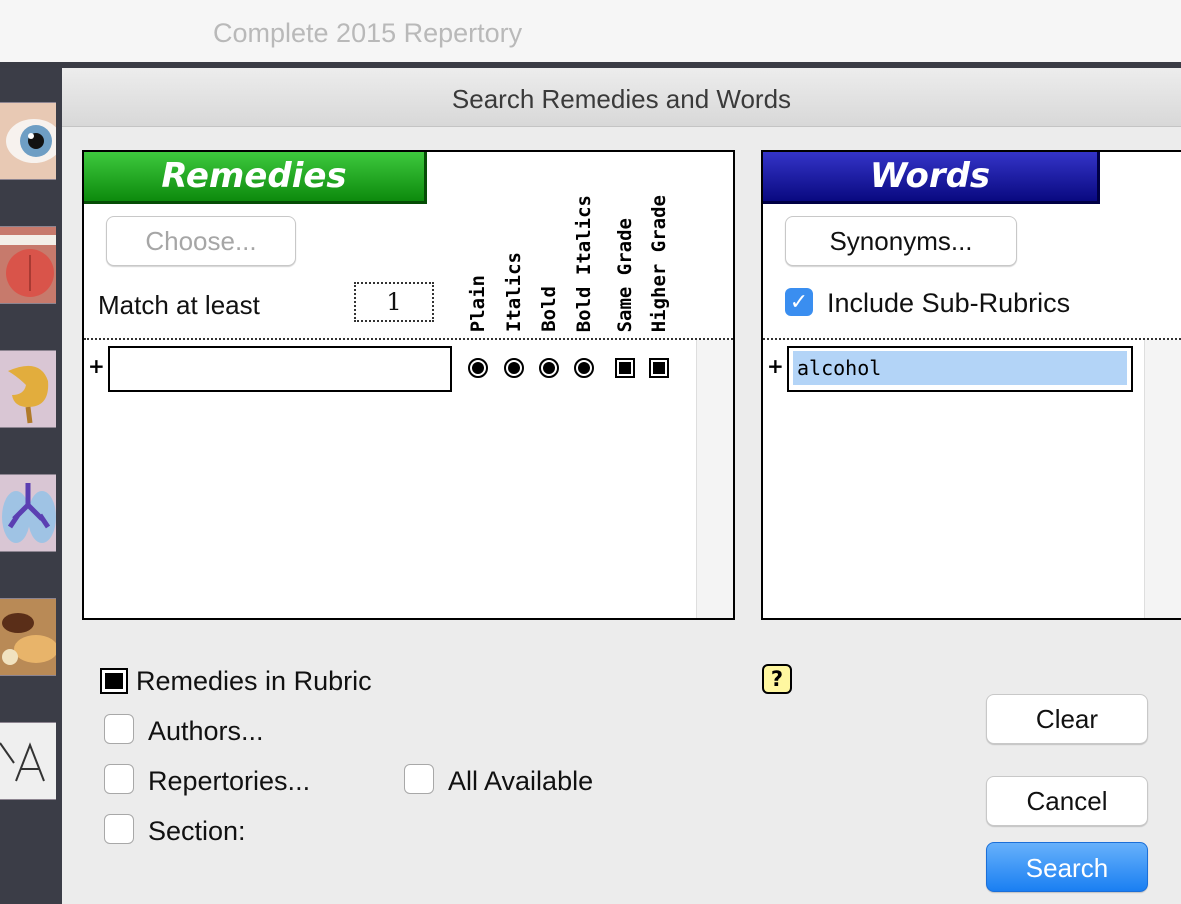  What do you see at coordinates (931, 178) in the screenshot?
I see `words-header: Words` at bounding box center [931, 178].